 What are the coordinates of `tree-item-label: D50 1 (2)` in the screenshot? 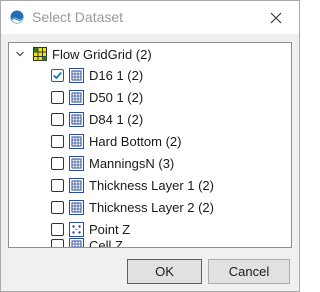 It's located at (116, 97).